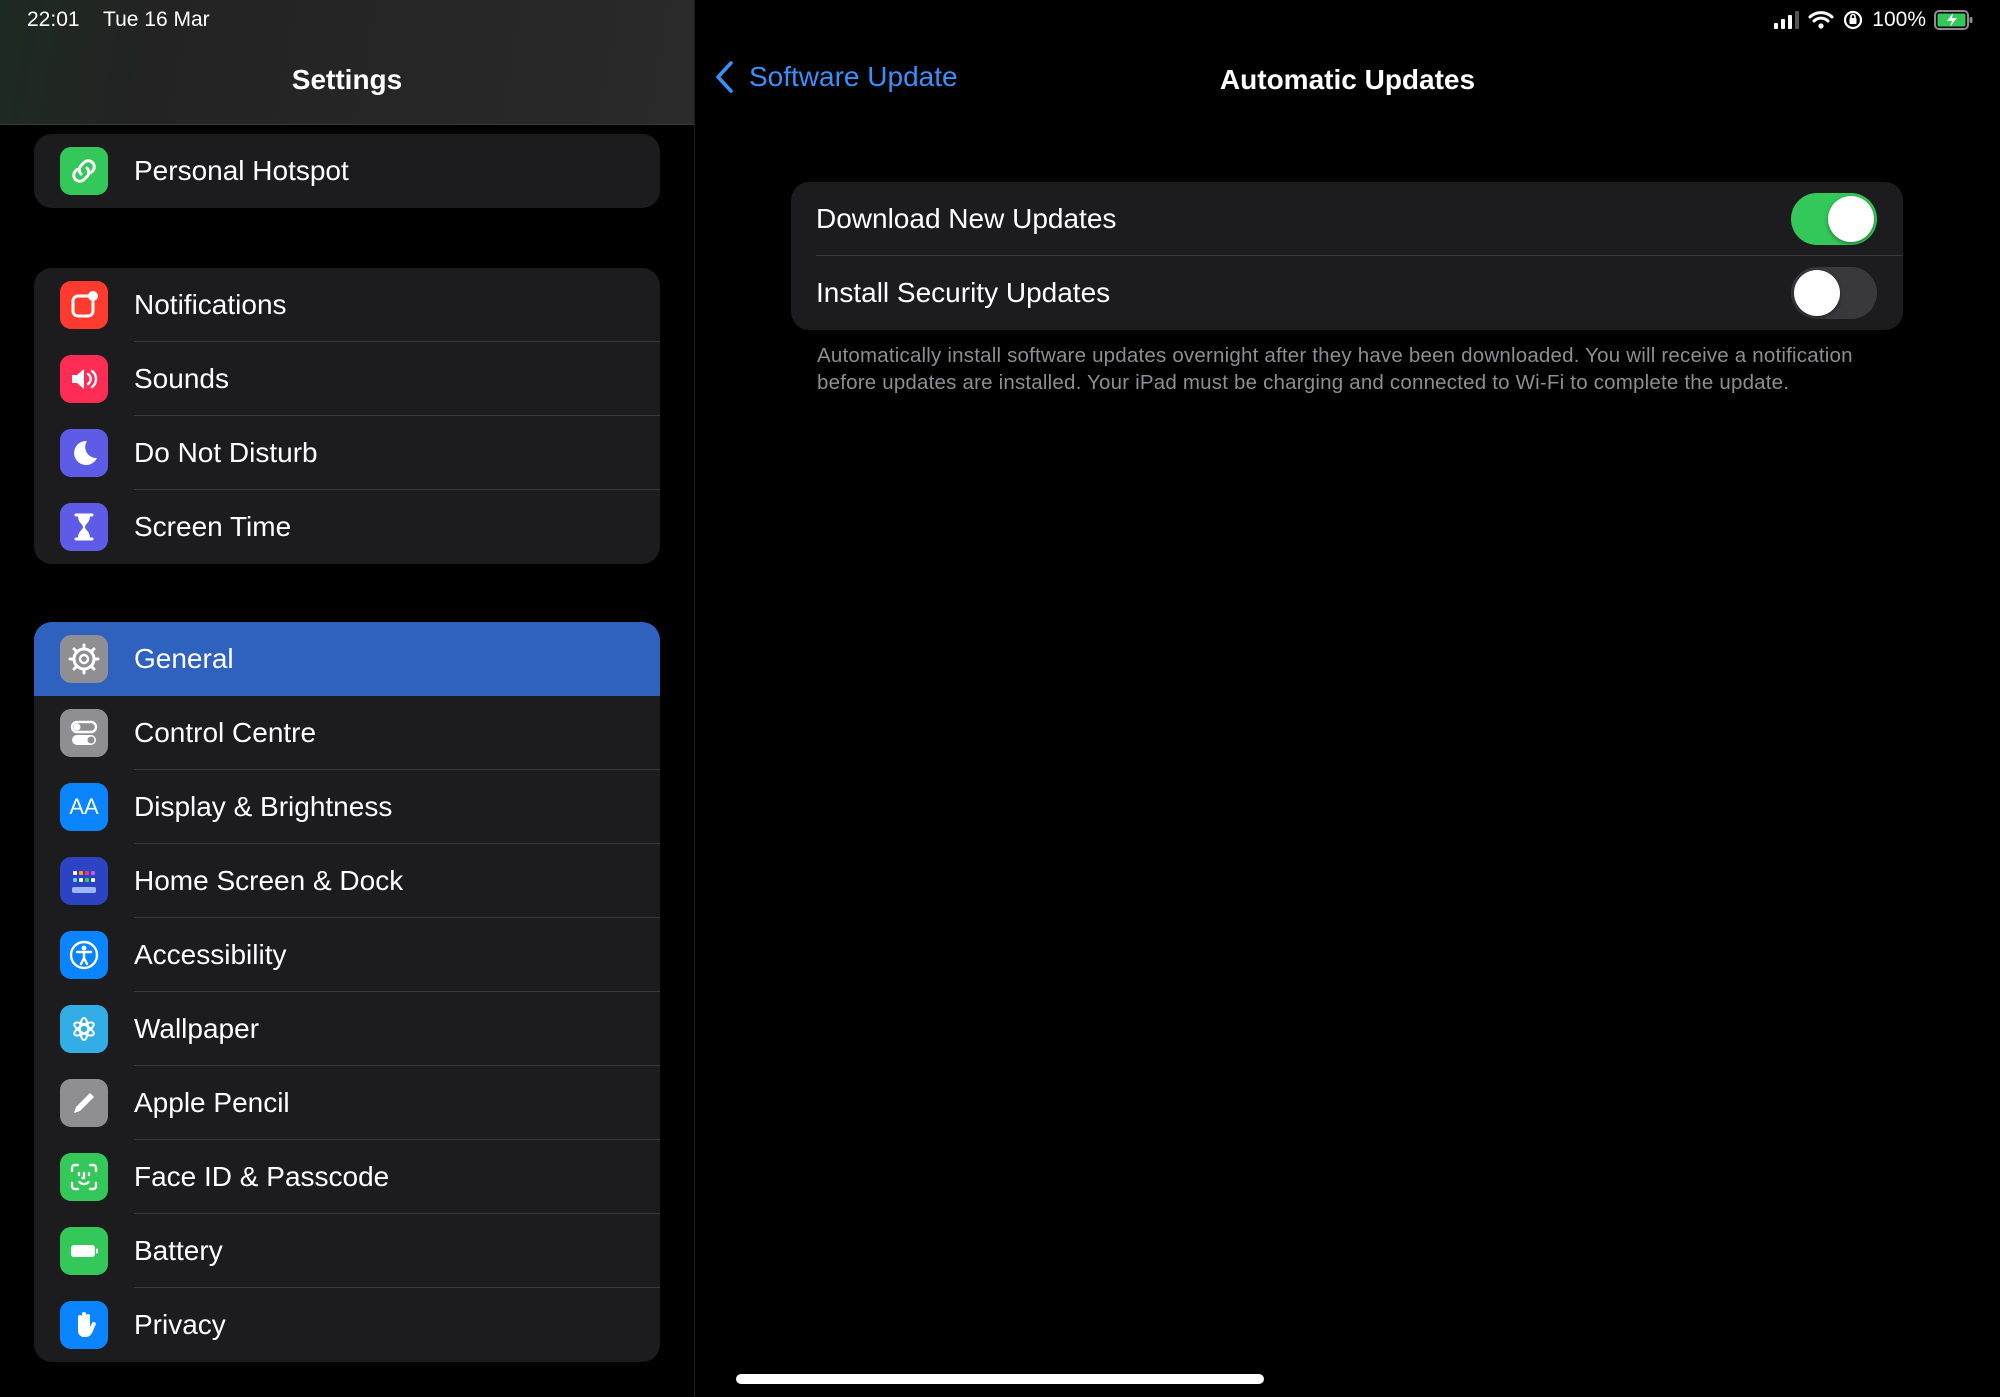 The width and height of the screenshot is (2000, 1397). Describe the element at coordinates (178, 1250) in the screenshot. I see `sidebar-item-label: Battery` at that location.